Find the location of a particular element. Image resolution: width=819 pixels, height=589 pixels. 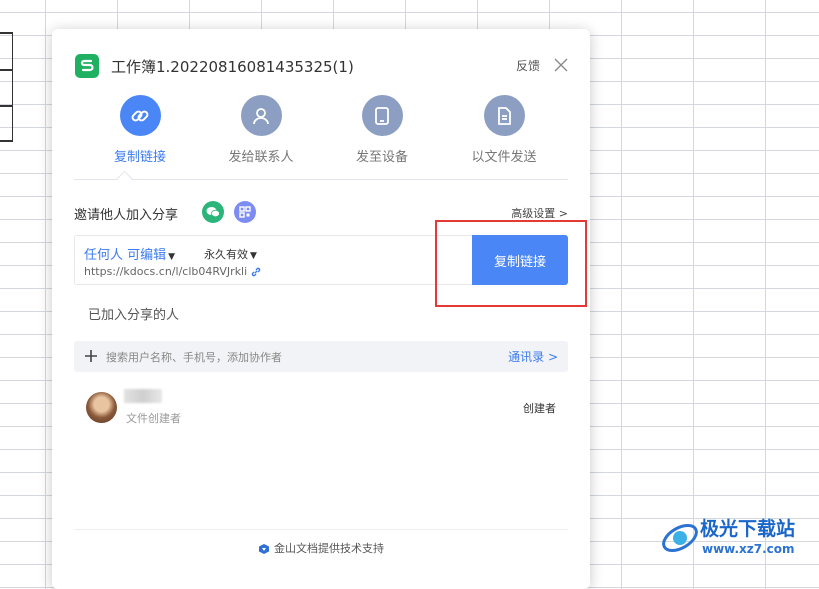

tab-copy-link: 复制链接 is located at coordinates (140, 130).